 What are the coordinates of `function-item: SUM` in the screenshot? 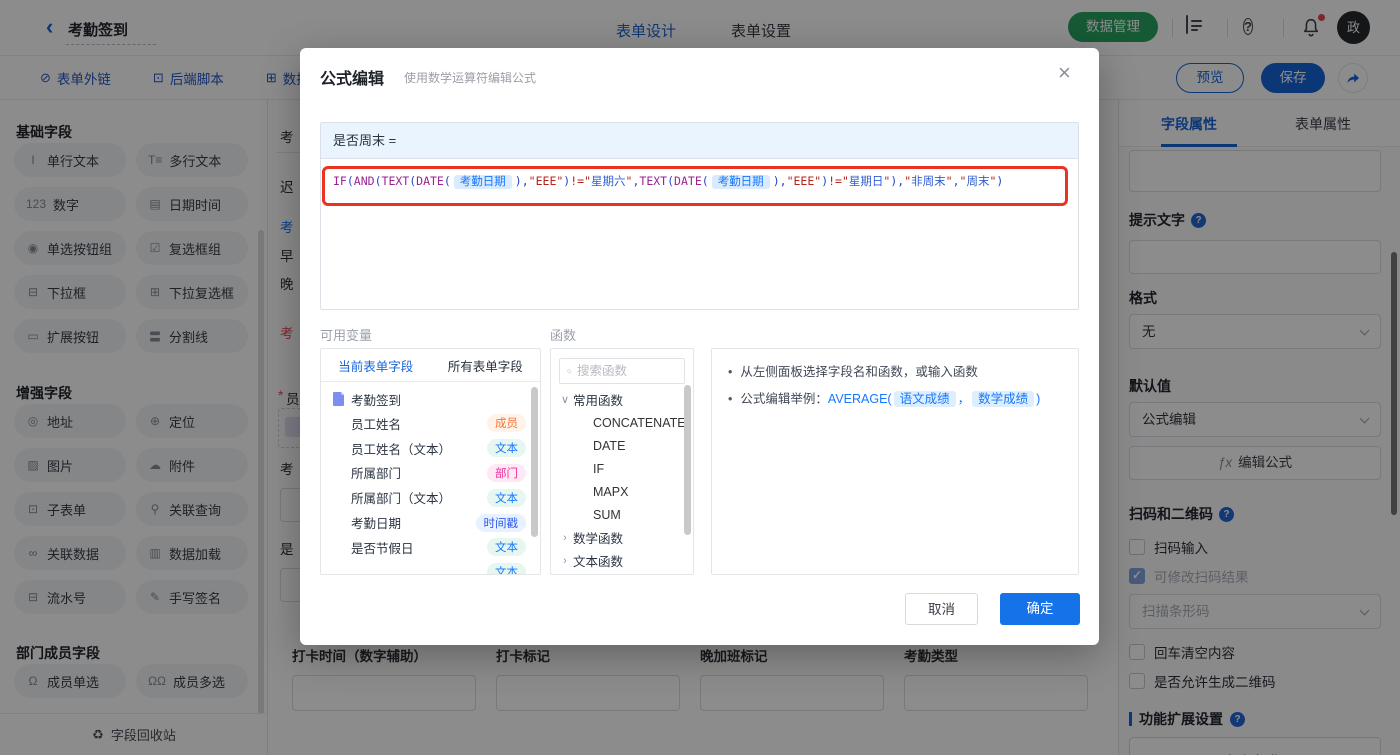 It's located at (622, 514).